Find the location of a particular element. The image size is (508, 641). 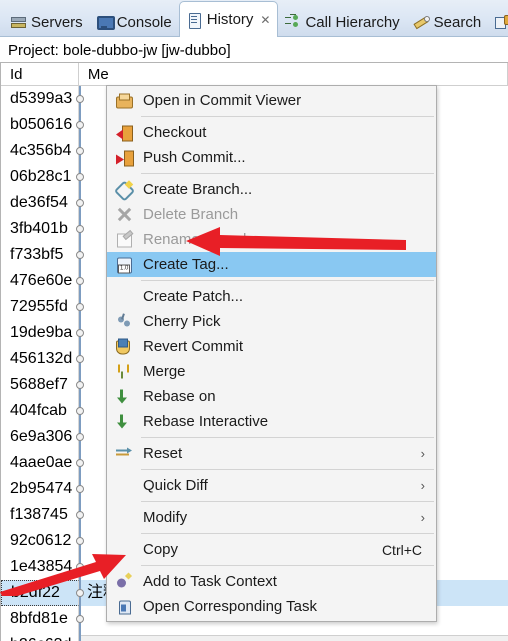

rebase-on-icon is located at coordinates (124, 396).